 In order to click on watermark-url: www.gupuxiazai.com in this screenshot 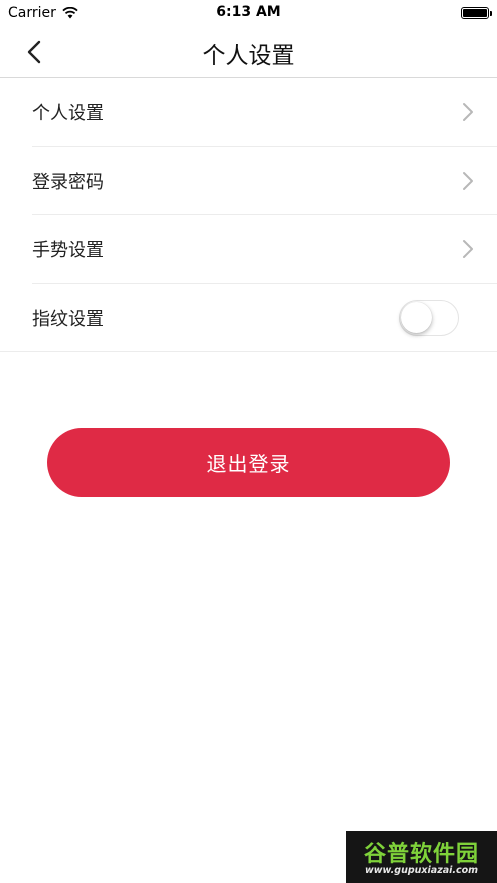, I will do `click(421, 870)`.